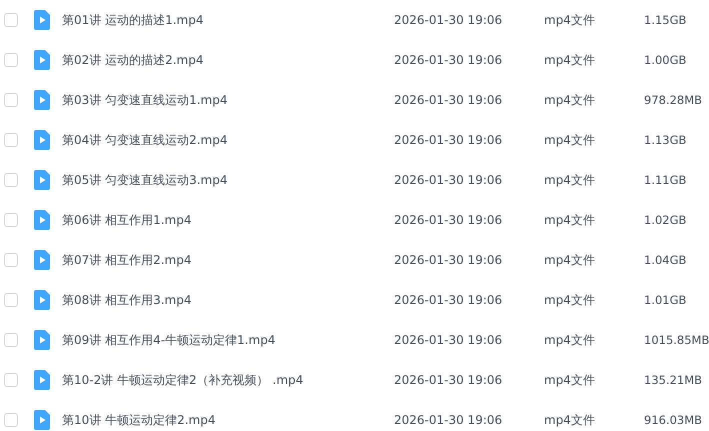  I want to click on file-name: 第05讲 匀变速直线运动3.mp4, so click(228, 180).